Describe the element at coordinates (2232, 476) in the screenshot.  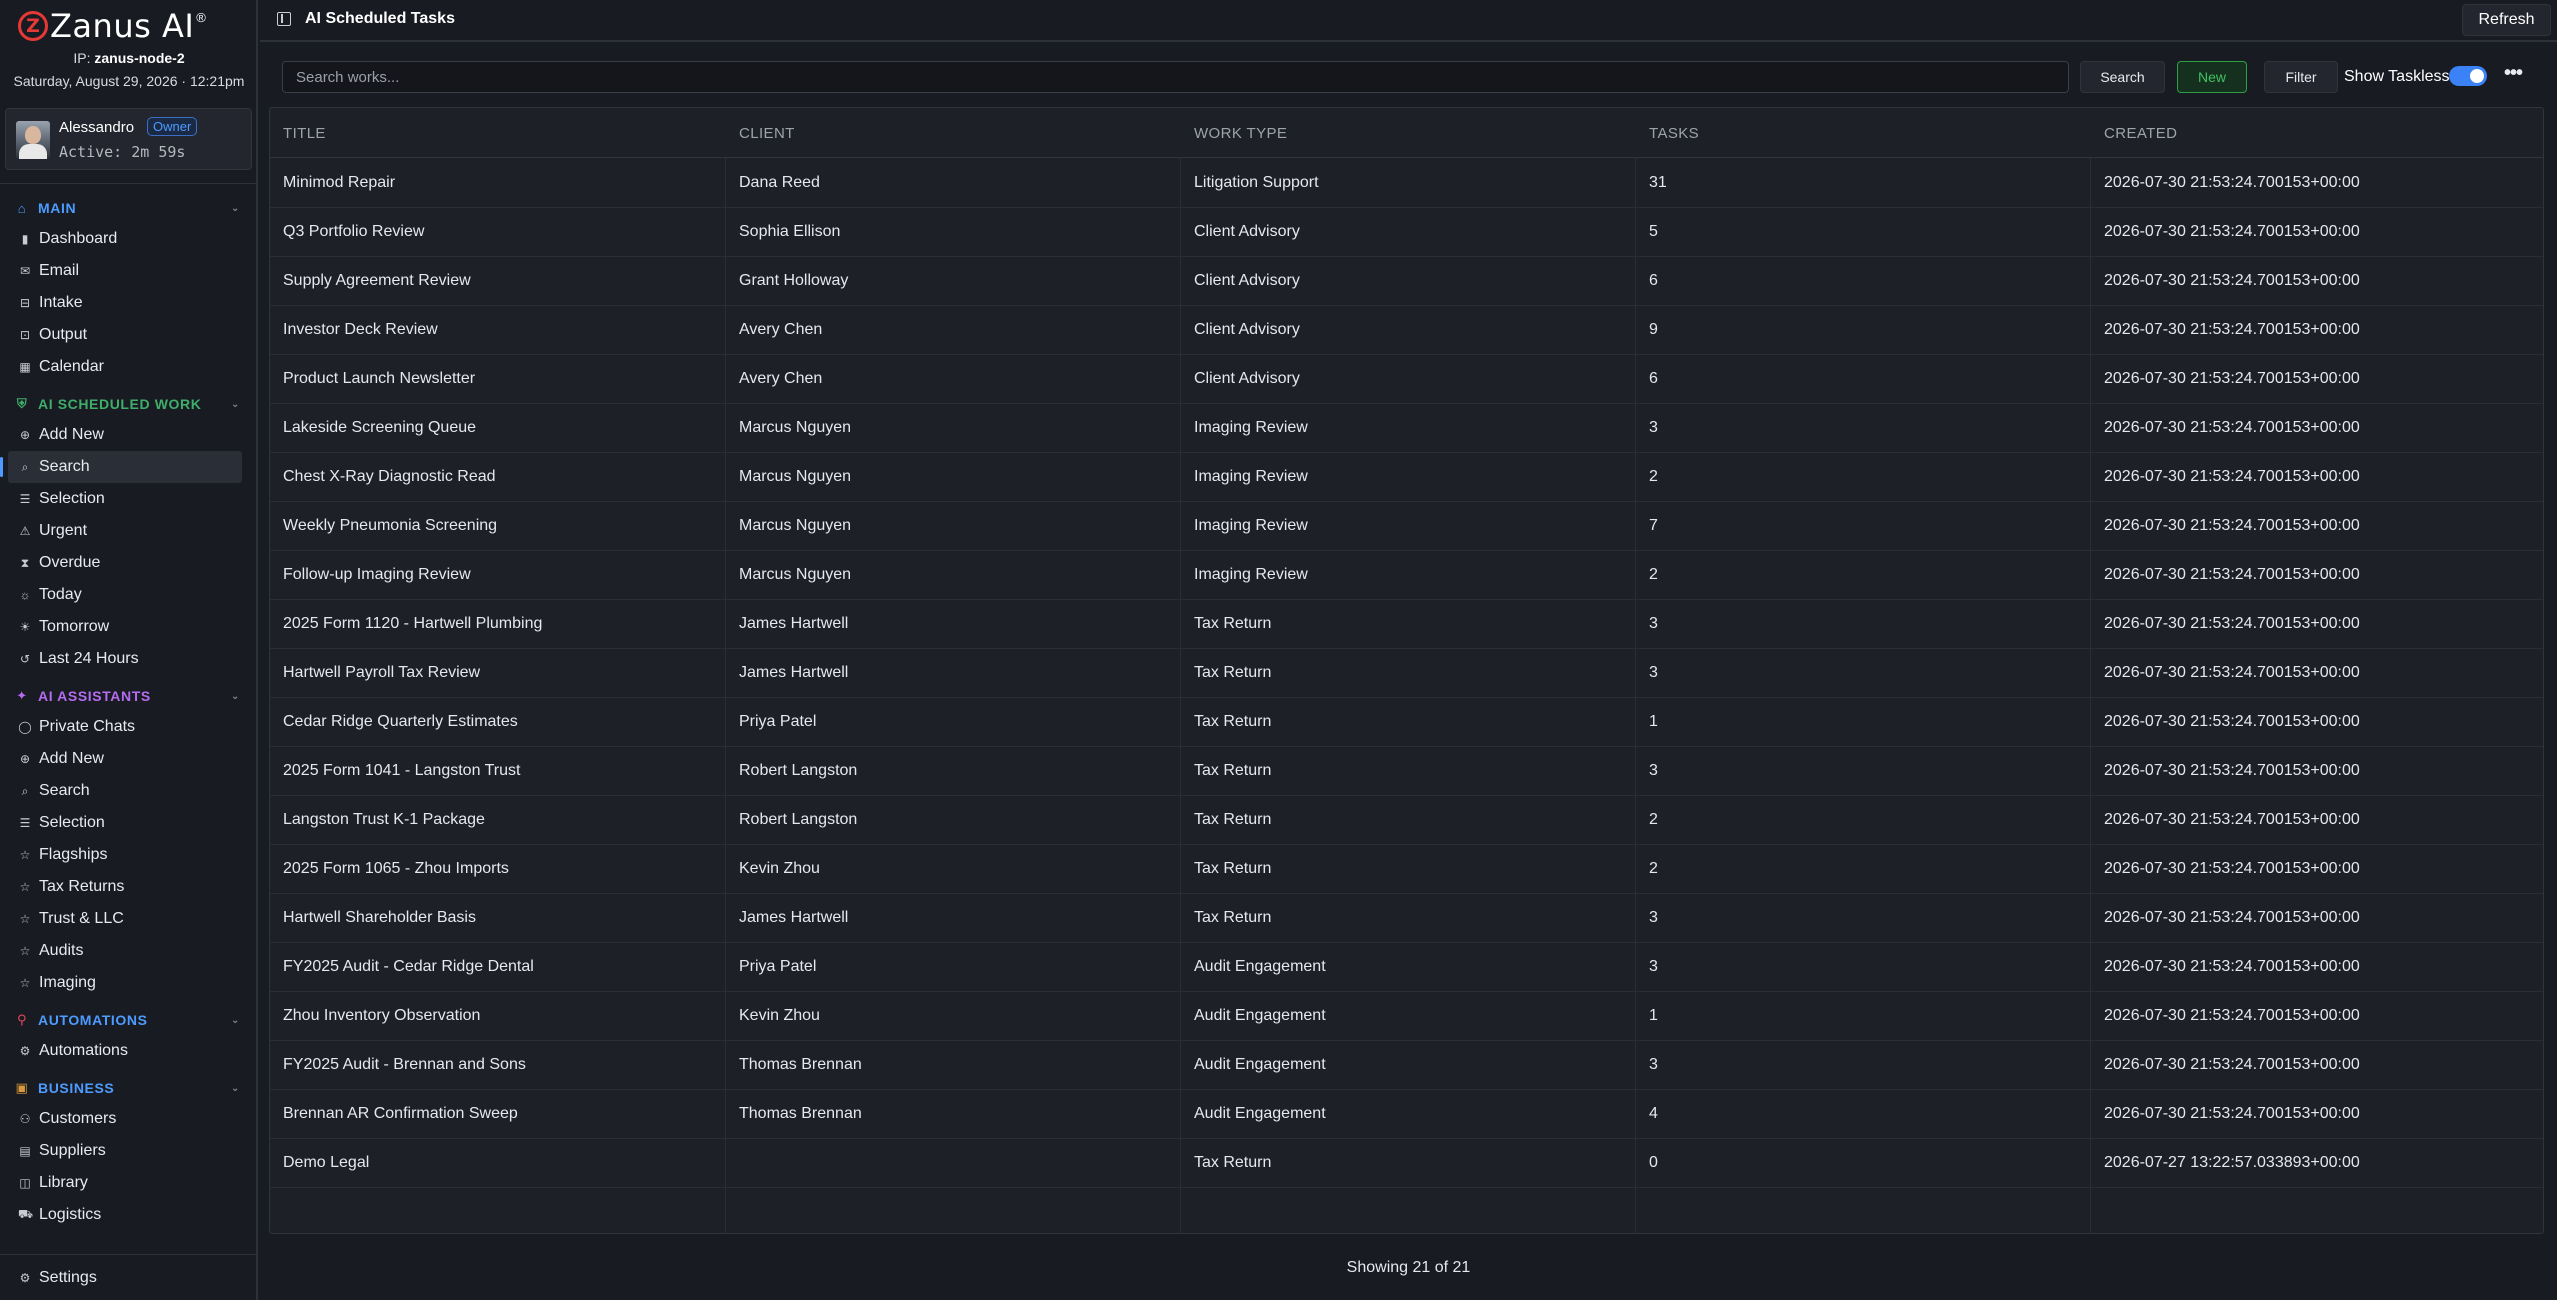
I see `cell-created: 2026-07-30 21:53:24.700153+00:00` at that location.